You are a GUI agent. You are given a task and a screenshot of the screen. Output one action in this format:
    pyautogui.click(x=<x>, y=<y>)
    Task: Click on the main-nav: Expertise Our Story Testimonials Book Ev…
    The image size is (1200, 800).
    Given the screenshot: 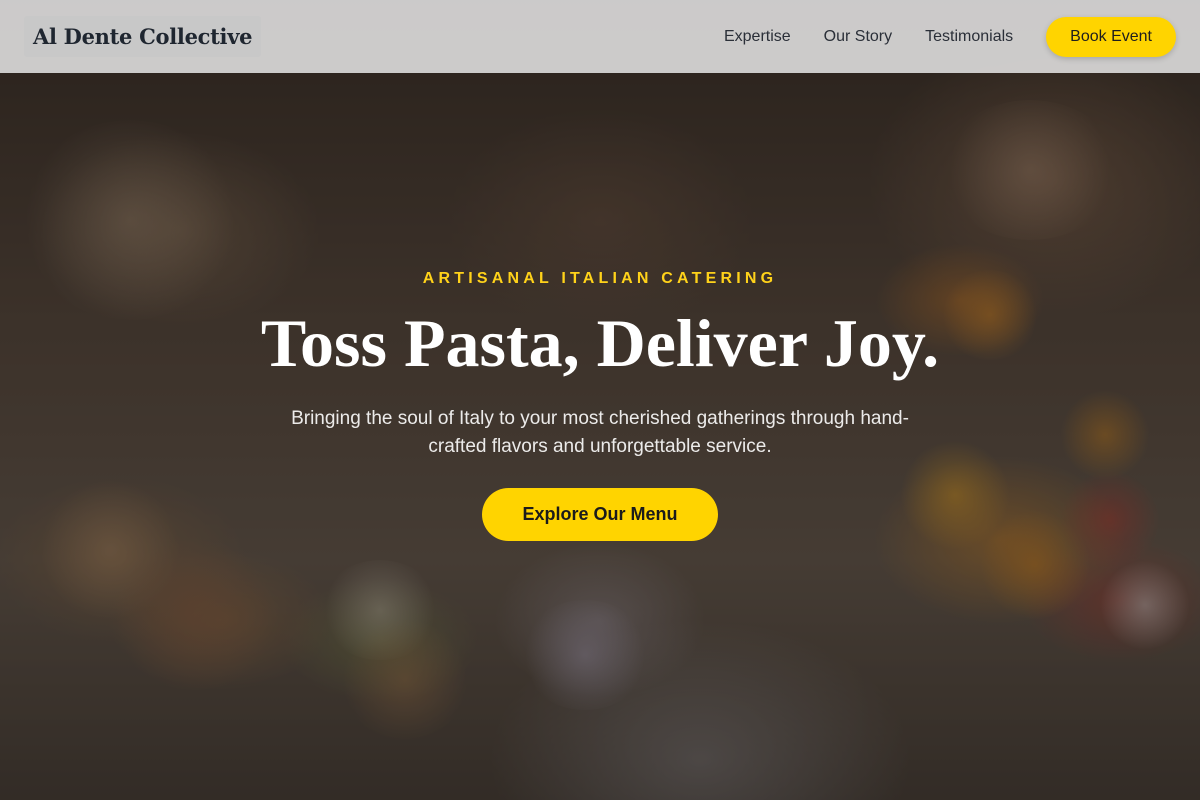 What is the action you would take?
    pyautogui.click(x=950, y=36)
    